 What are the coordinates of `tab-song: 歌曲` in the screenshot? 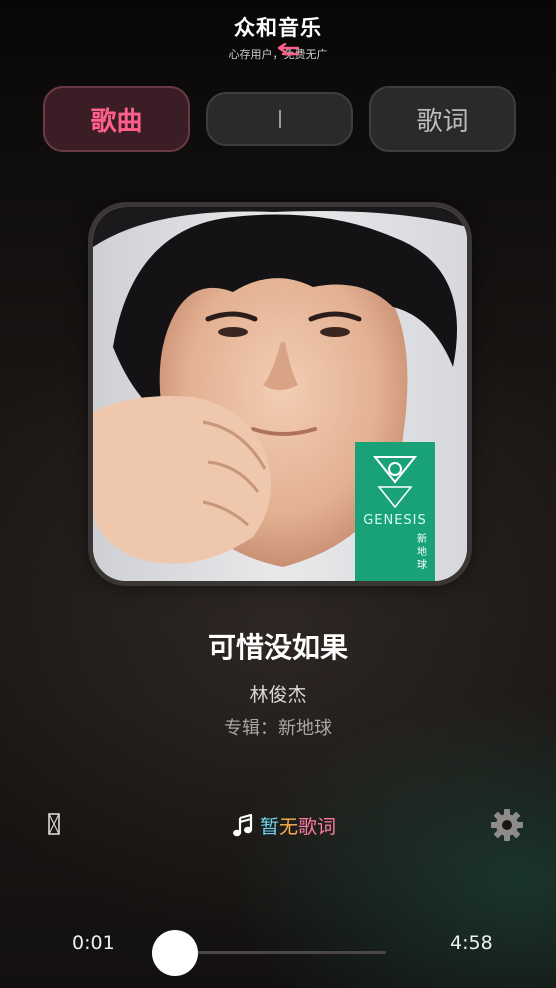 It's located at (116, 119).